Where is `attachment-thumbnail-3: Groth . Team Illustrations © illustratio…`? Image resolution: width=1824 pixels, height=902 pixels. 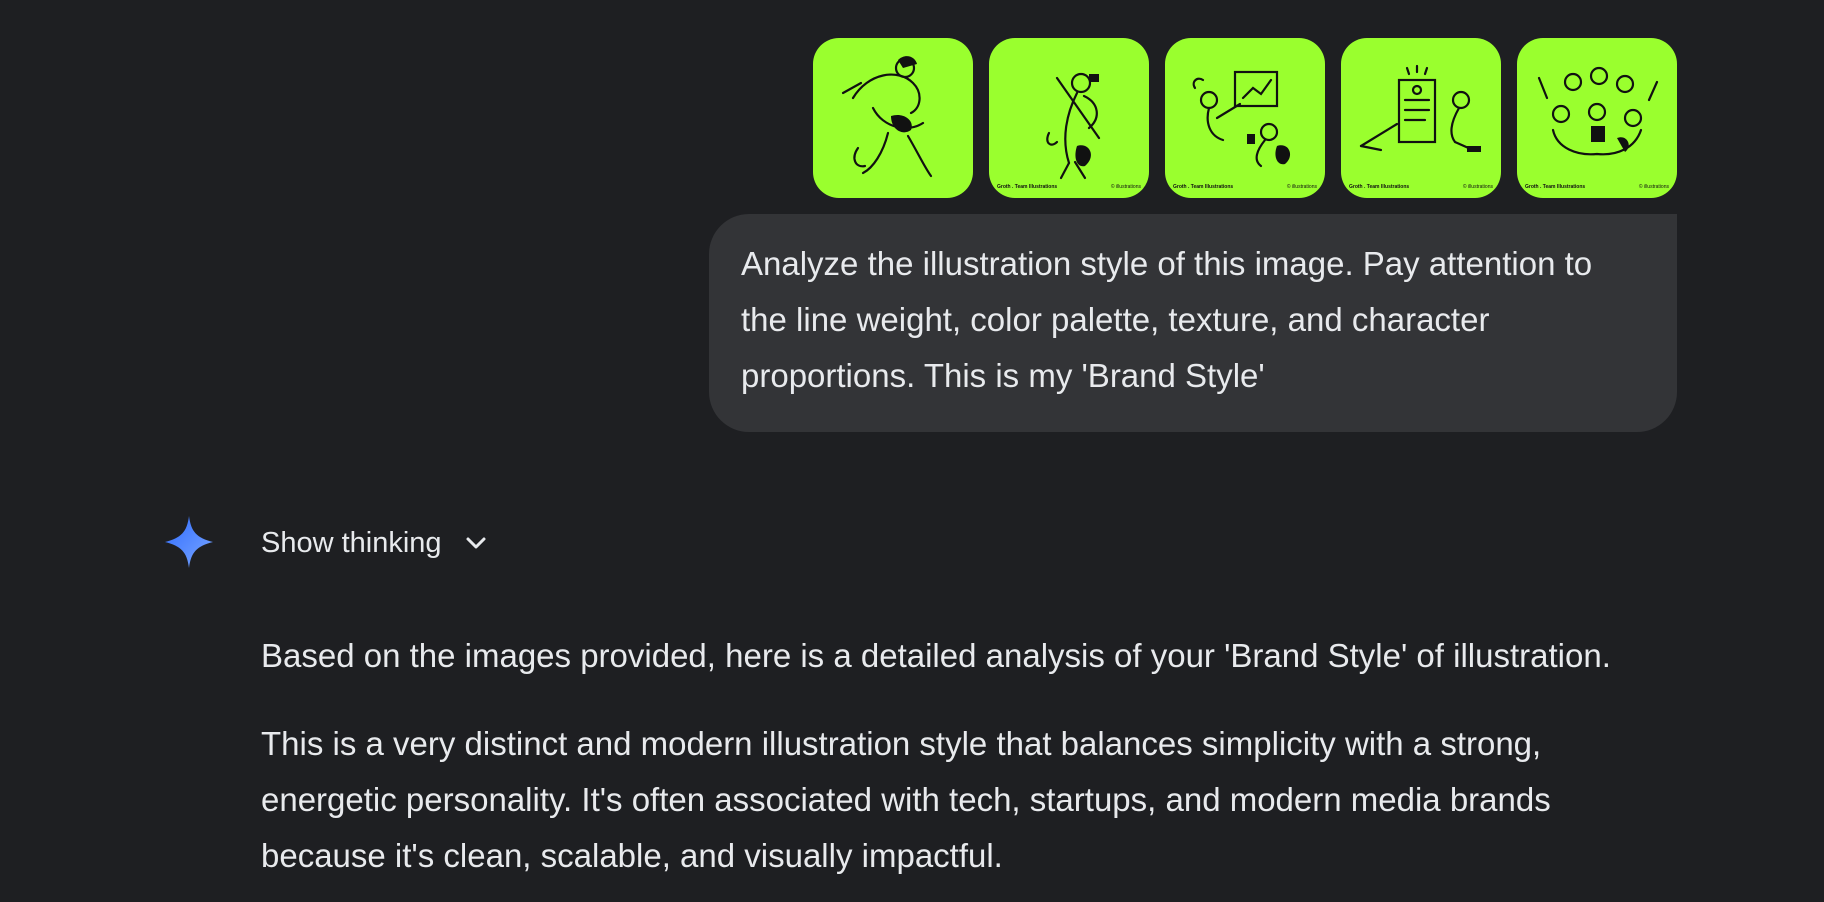 attachment-thumbnail-3: Groth . Team Illustrations © illustratio… is located at coordinates (1245, 118).